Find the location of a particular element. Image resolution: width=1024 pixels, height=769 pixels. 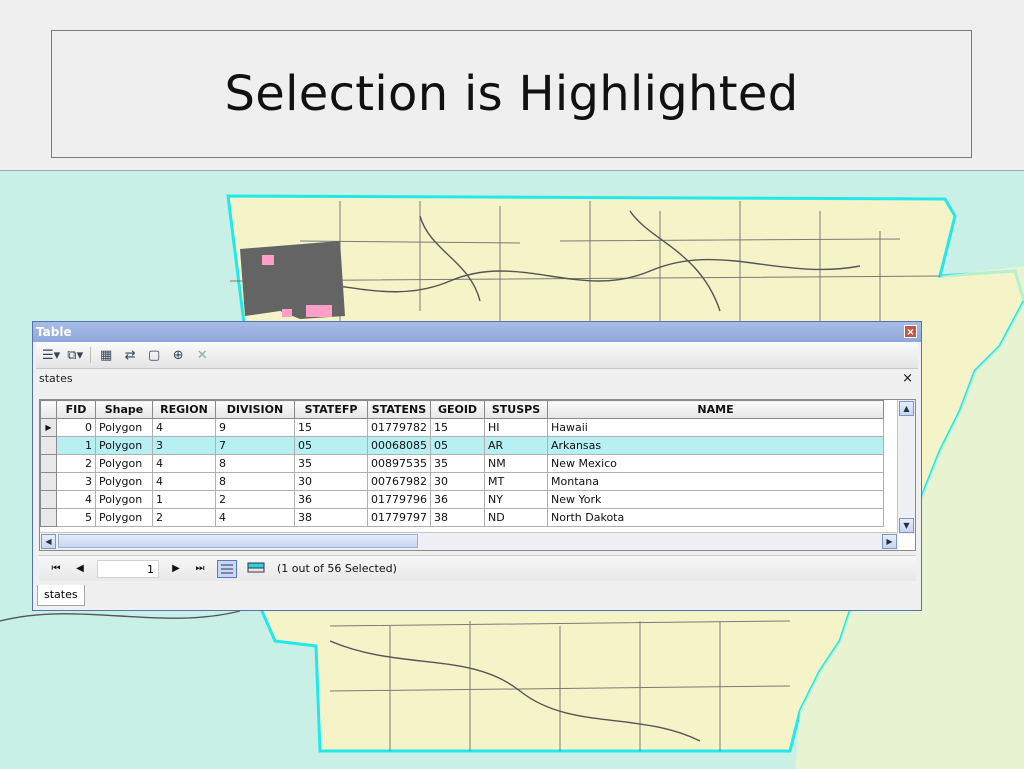

cell: 8 is located at coordinates (255, 481).